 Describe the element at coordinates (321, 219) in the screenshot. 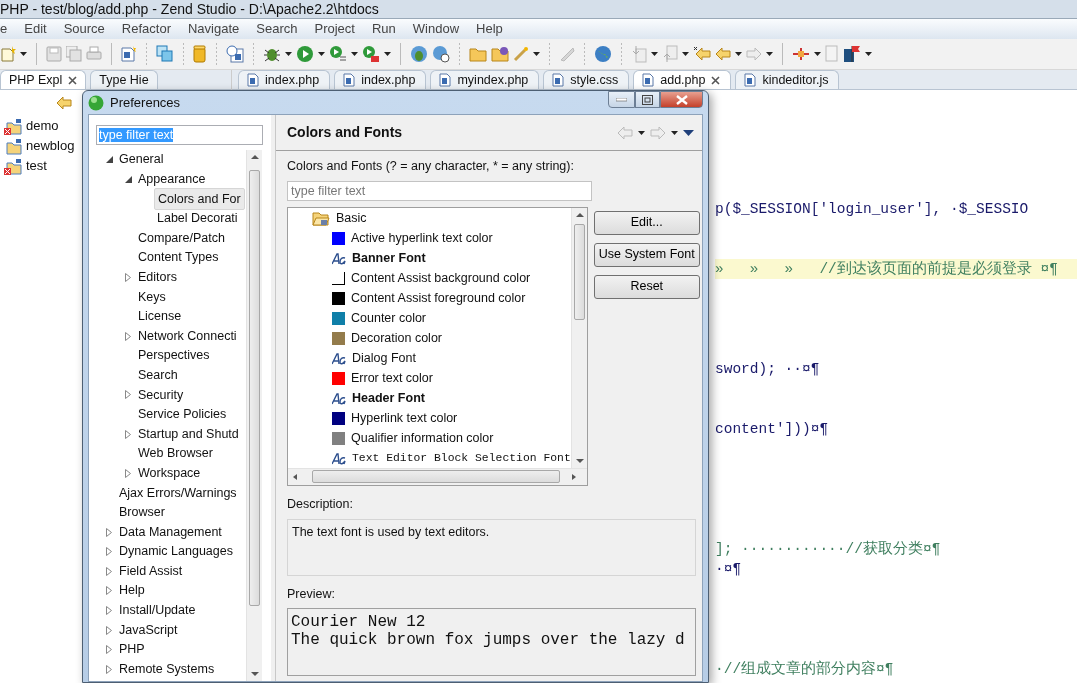

I see `folder-open-icon` at that location.